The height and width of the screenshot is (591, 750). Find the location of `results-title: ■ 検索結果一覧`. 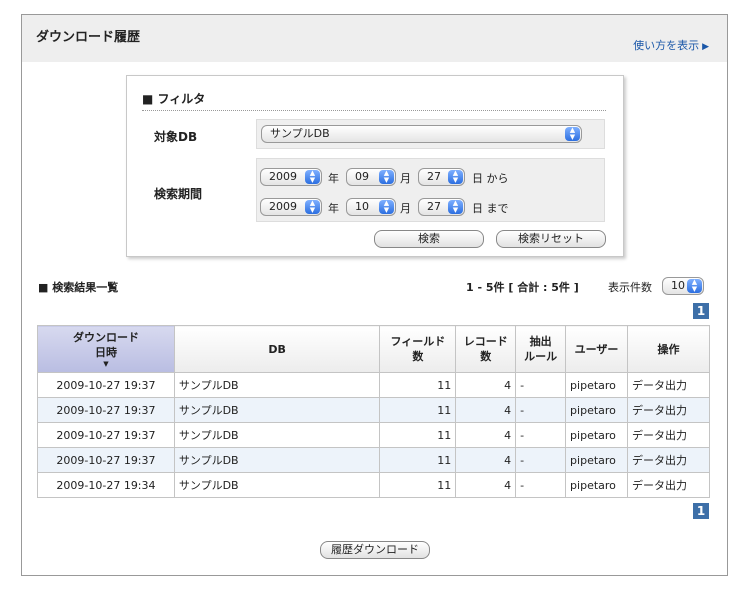

results-title: ■ 検索結果一覧 is located at coordinates (78, 287).